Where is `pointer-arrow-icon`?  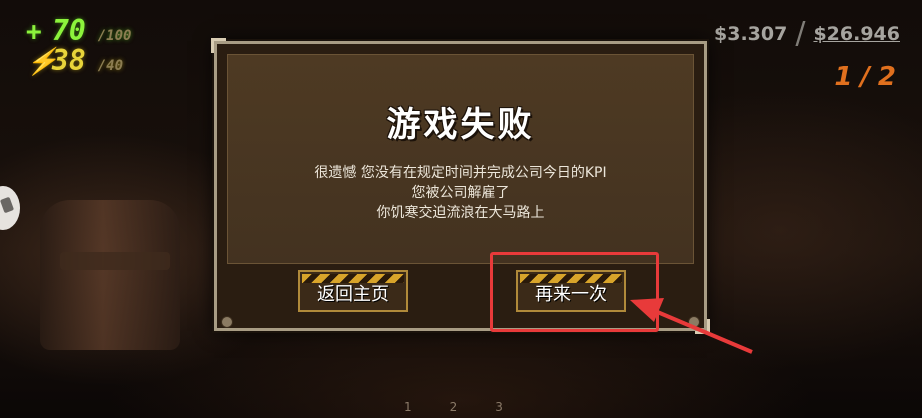
pointer-arrow-icon is located at coordinates (691, 326).